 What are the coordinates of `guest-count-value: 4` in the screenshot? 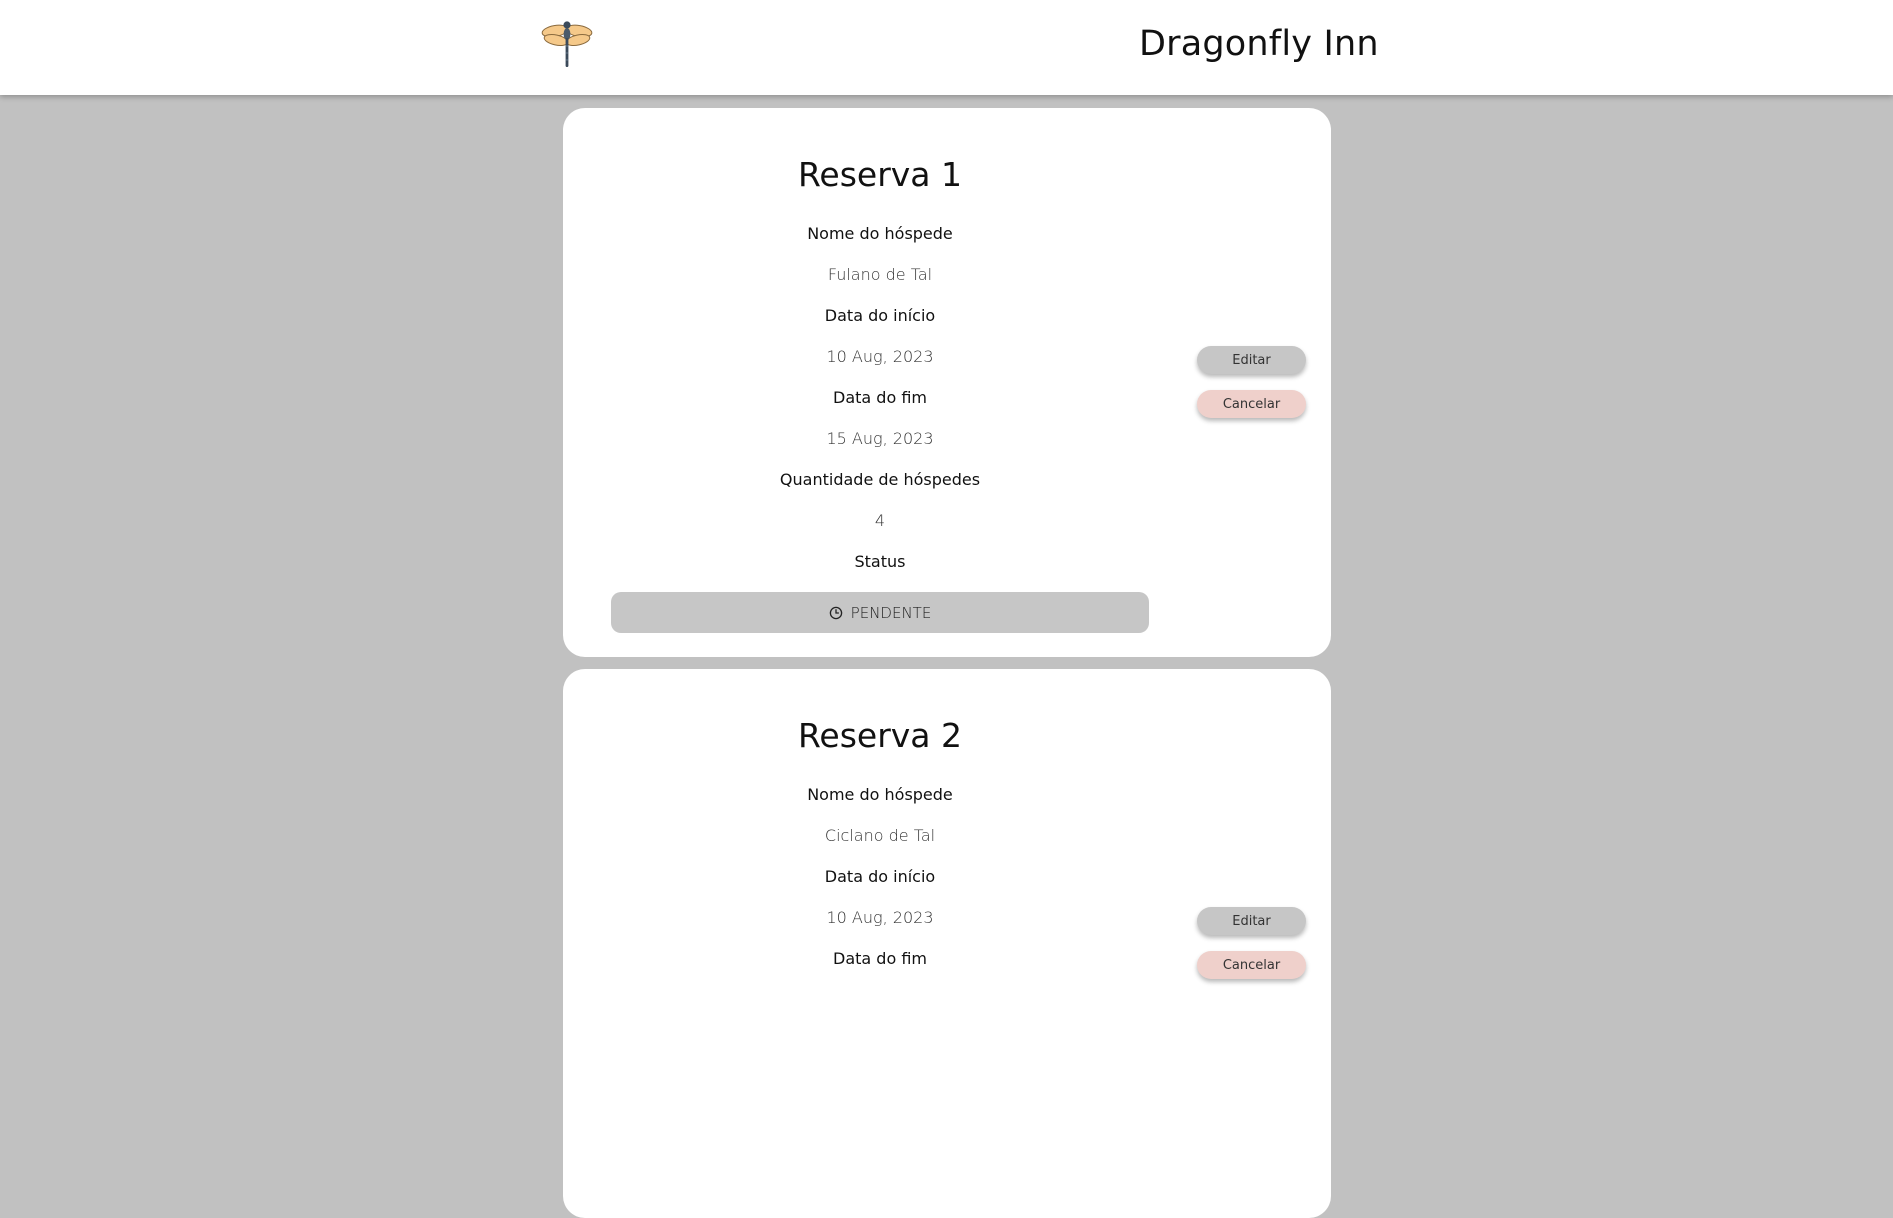 It's located at (880, 520).